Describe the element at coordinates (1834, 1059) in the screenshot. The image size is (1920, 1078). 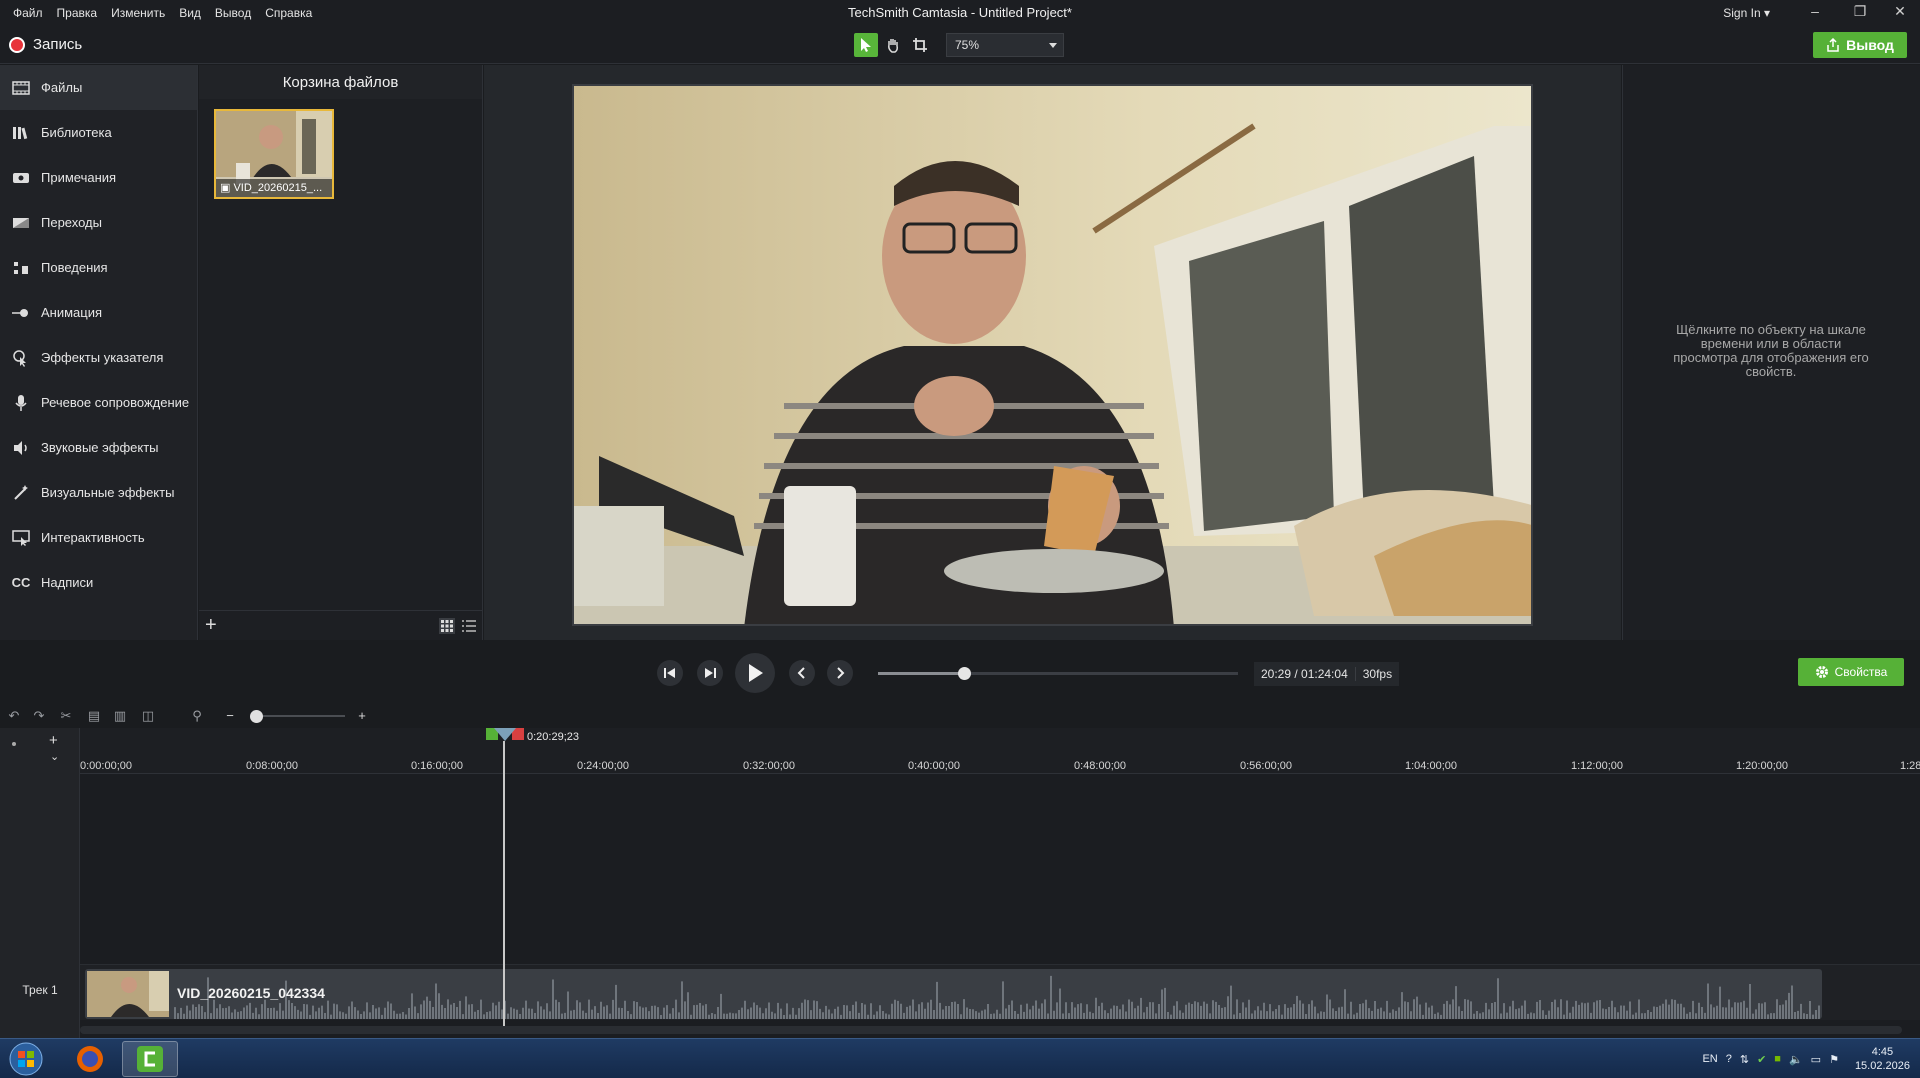
I see `flag-tray-icon: ⚑` at that location.